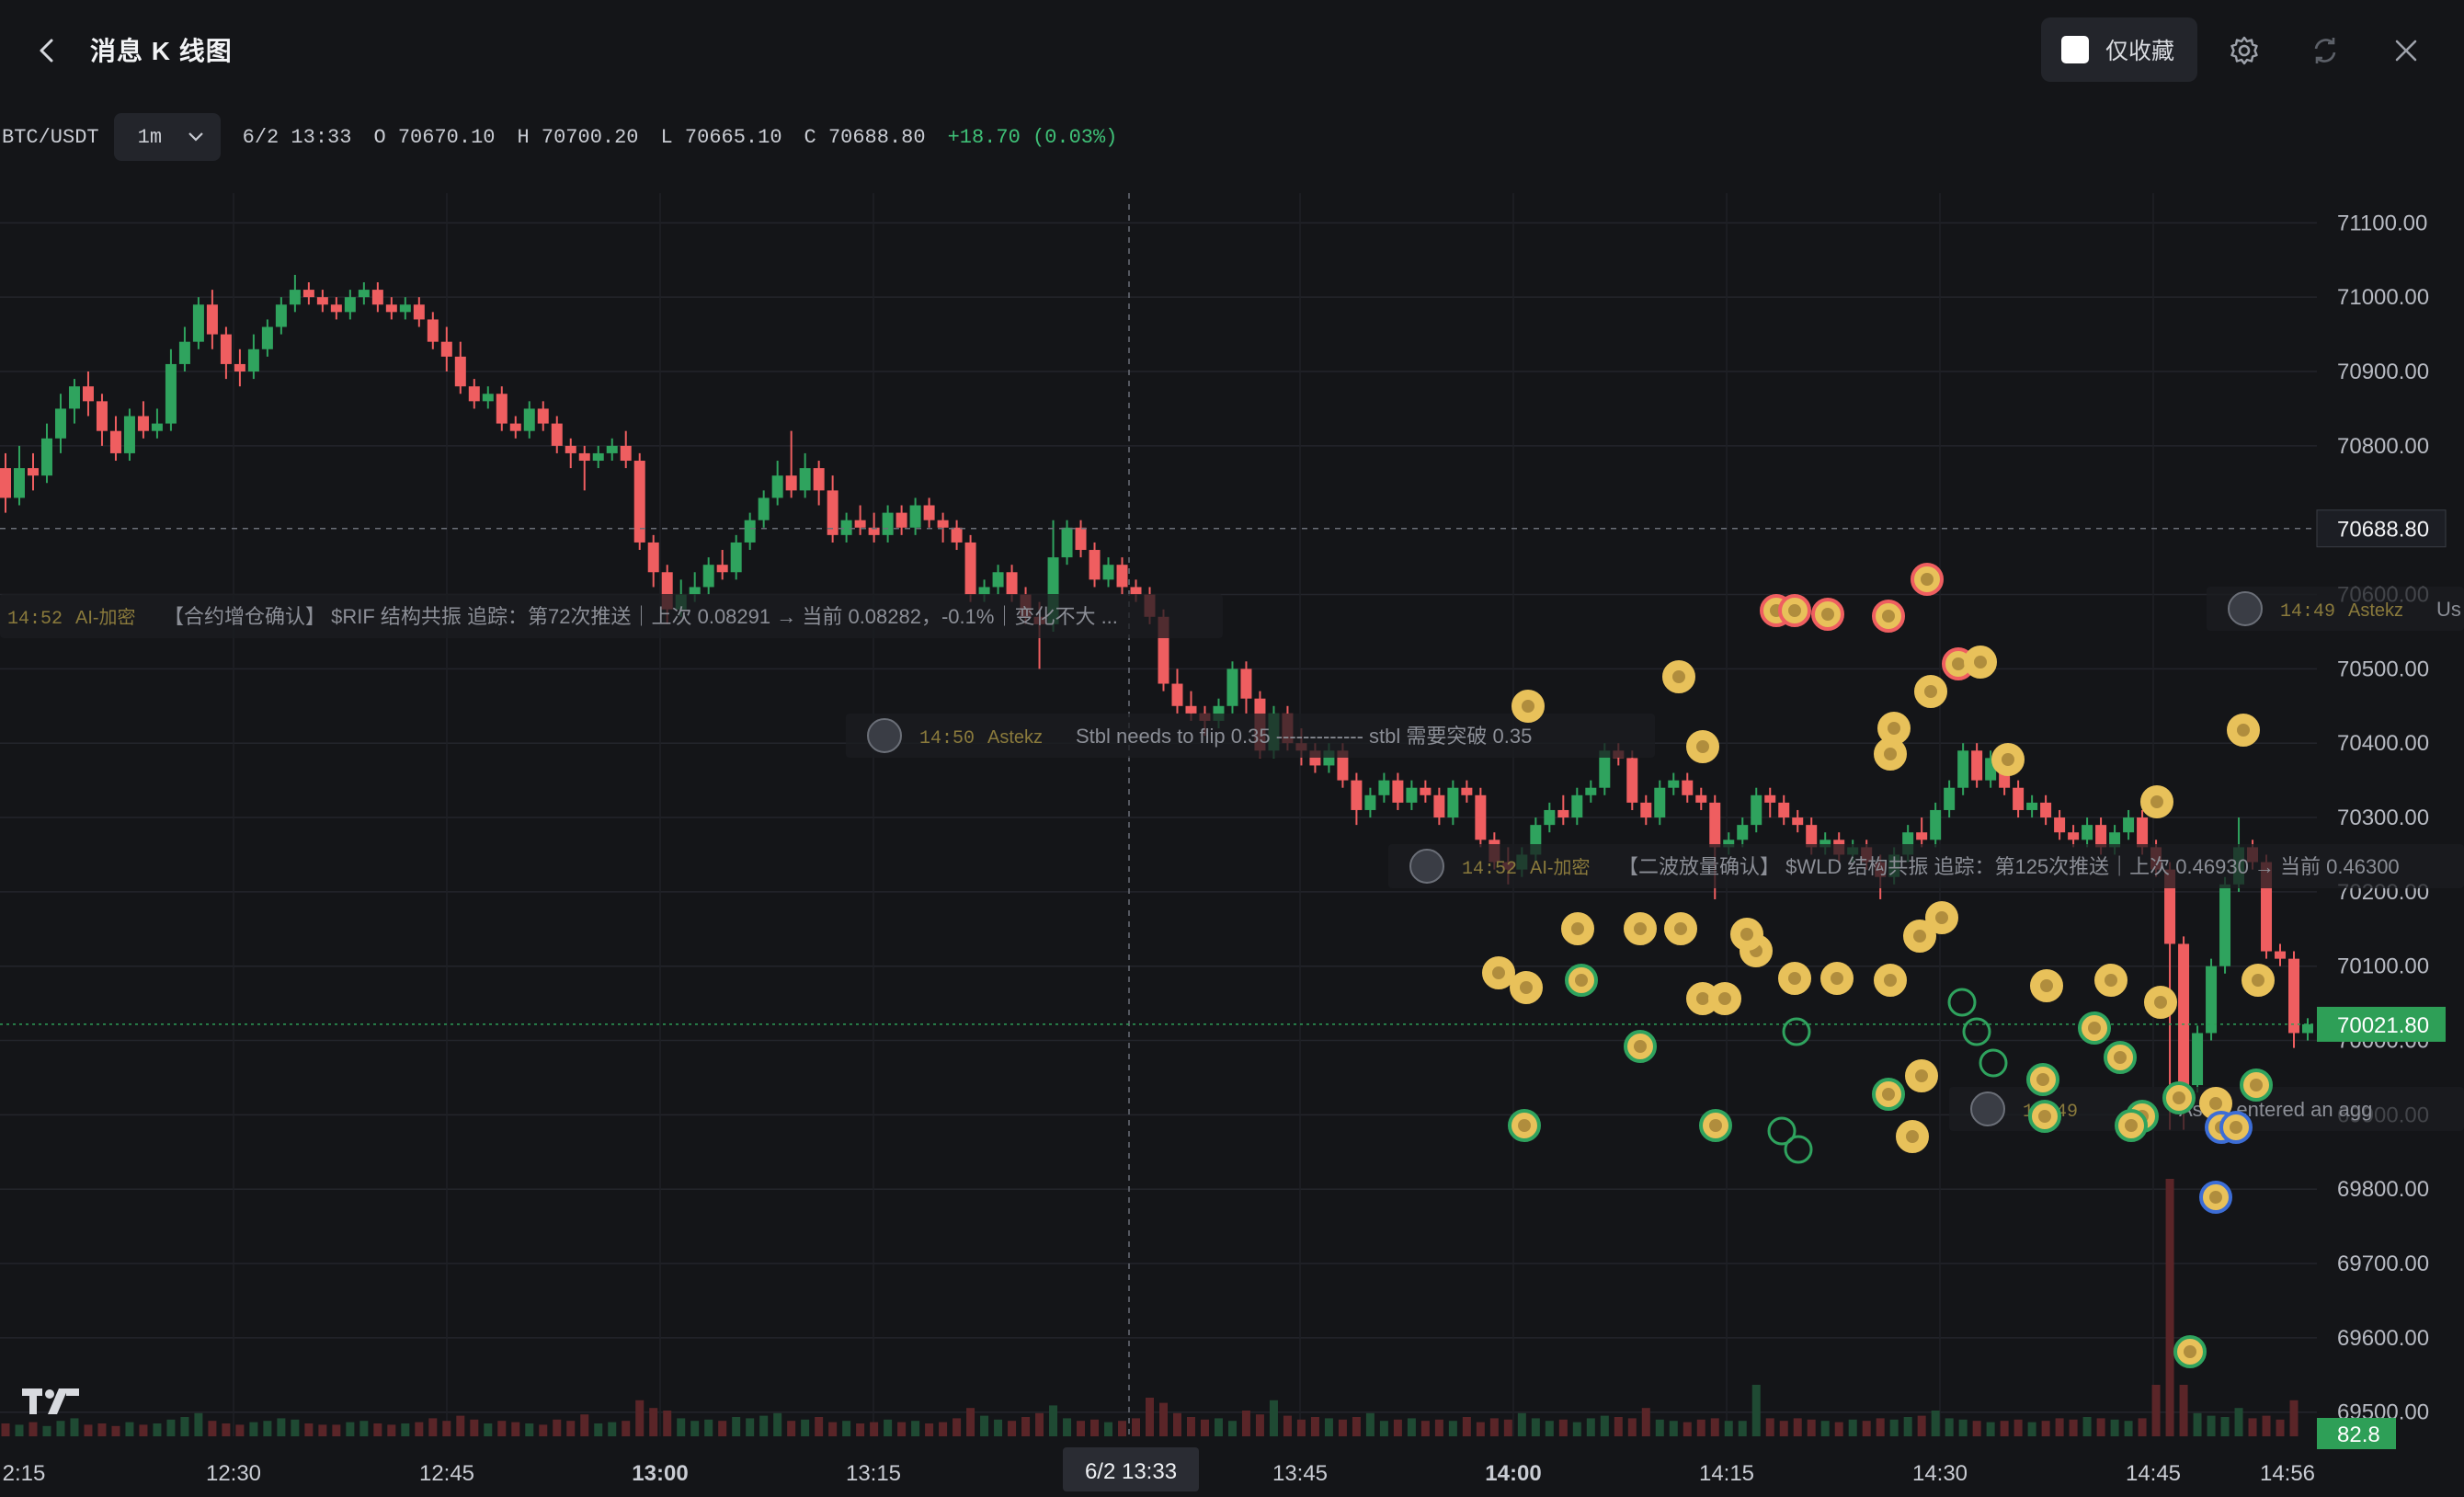  I want to click on news-banner-source: AI-加密, so click(1560, 868).